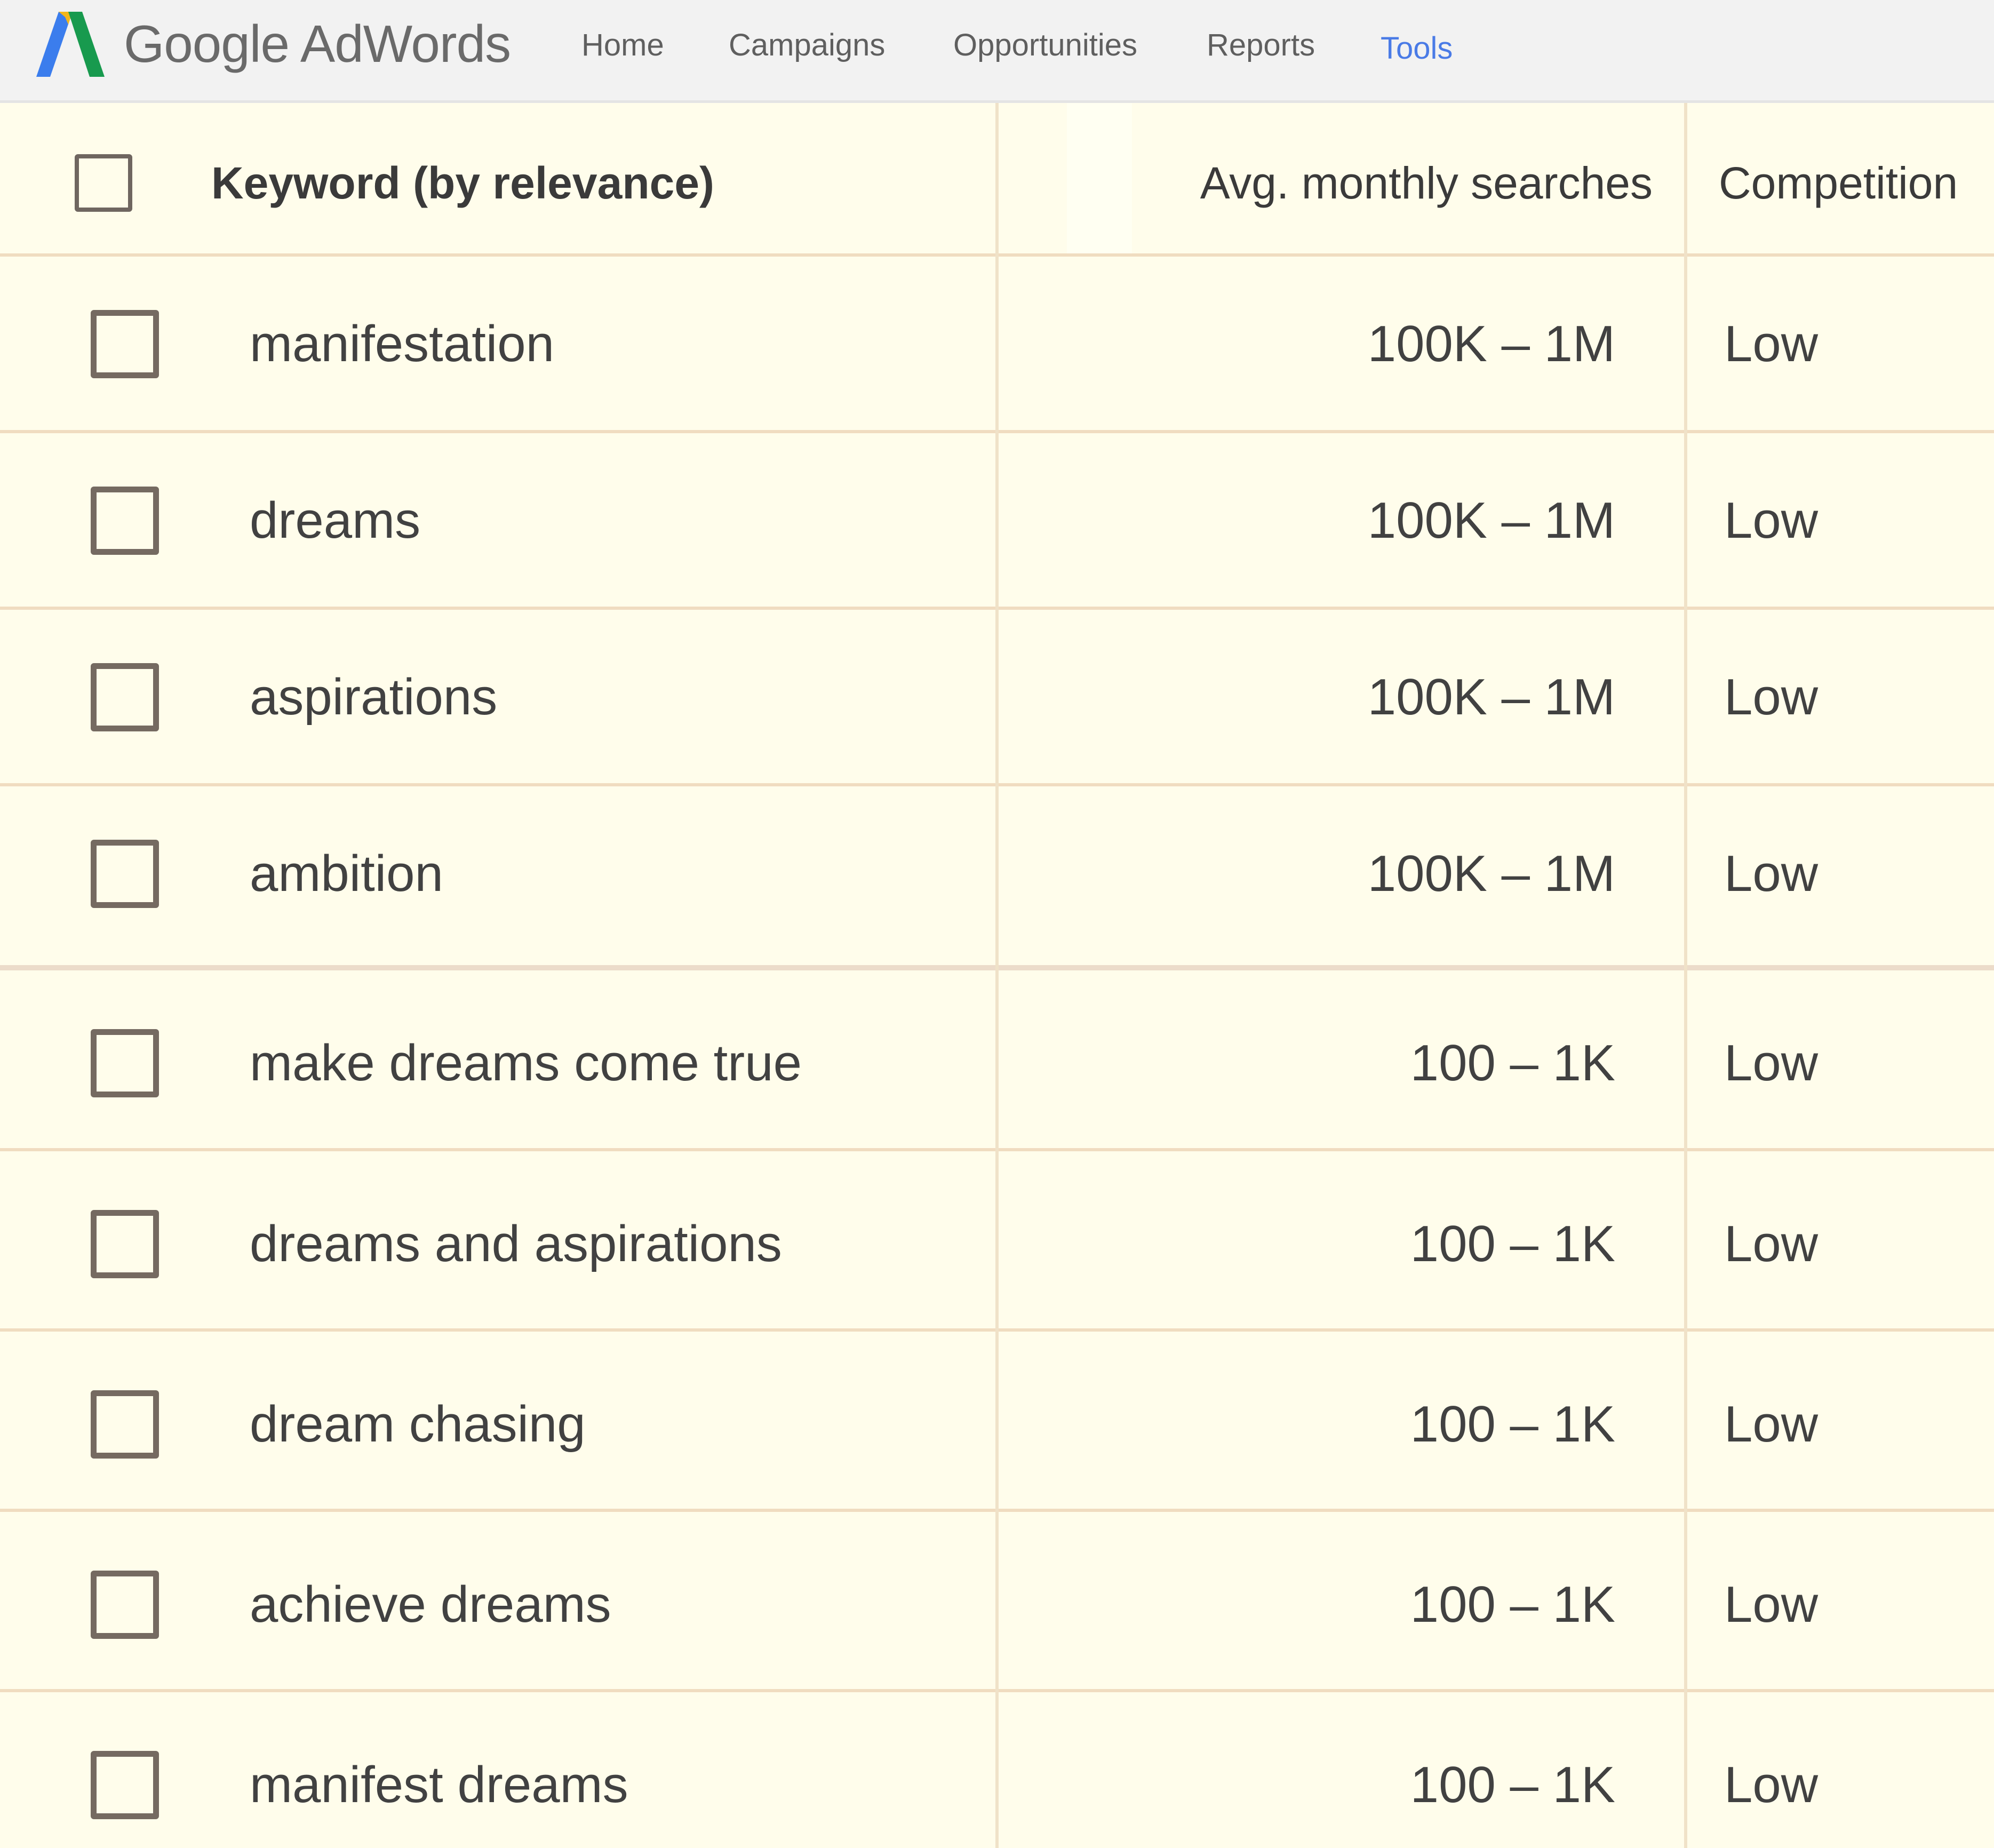  What do you see at coordinates (1045, 45) in the screenshot?
I see `nav-opportunities: Opportunities` at bounding box center [1045, 45].